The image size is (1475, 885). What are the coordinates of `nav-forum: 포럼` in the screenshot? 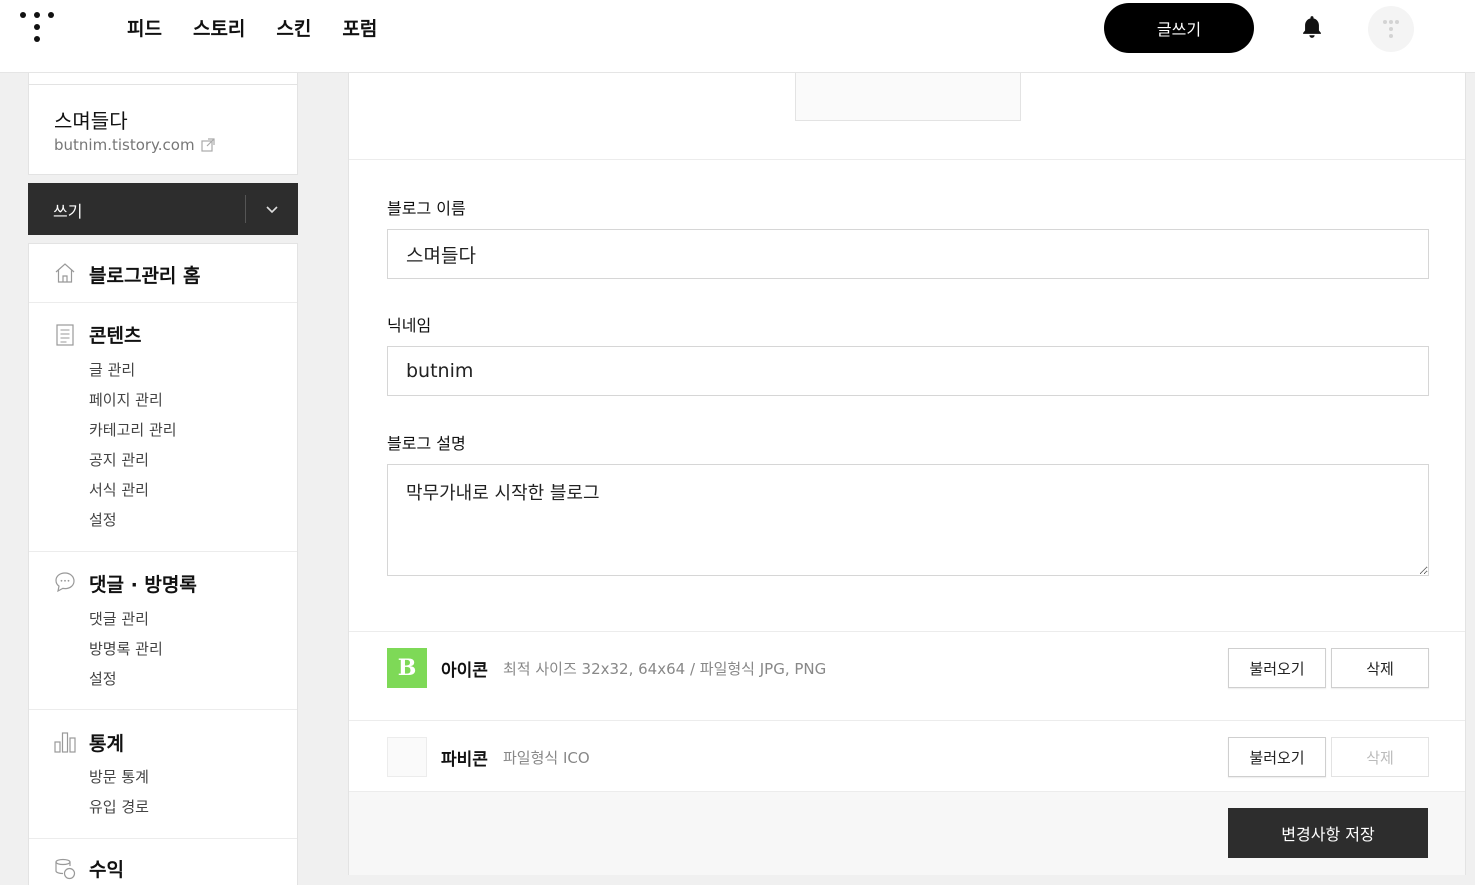 It's located at (359, 27).